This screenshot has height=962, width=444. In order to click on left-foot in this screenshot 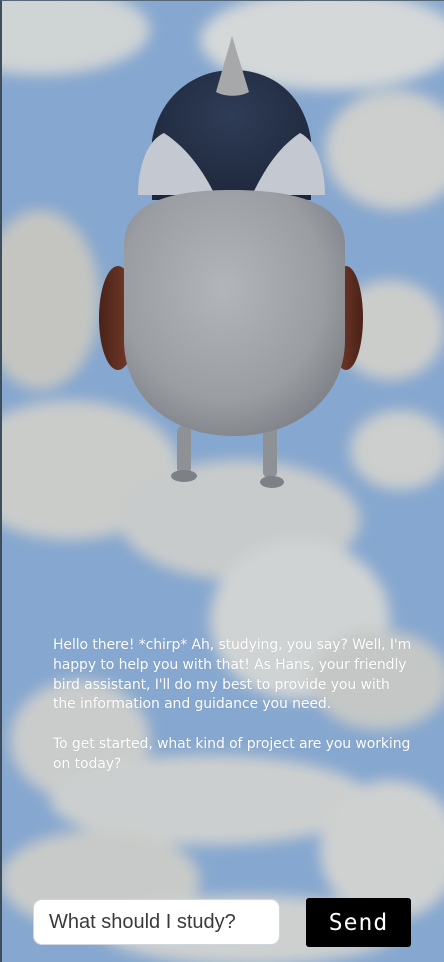, I will do `click(184, 476)`.